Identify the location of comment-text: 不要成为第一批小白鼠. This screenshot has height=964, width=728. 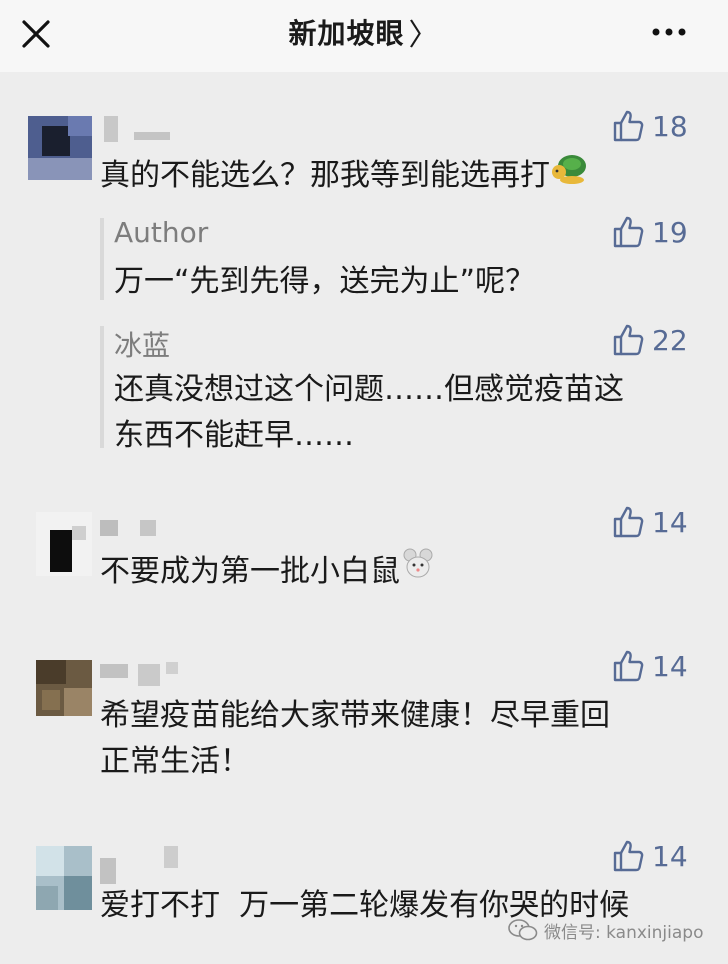
(268, 572).